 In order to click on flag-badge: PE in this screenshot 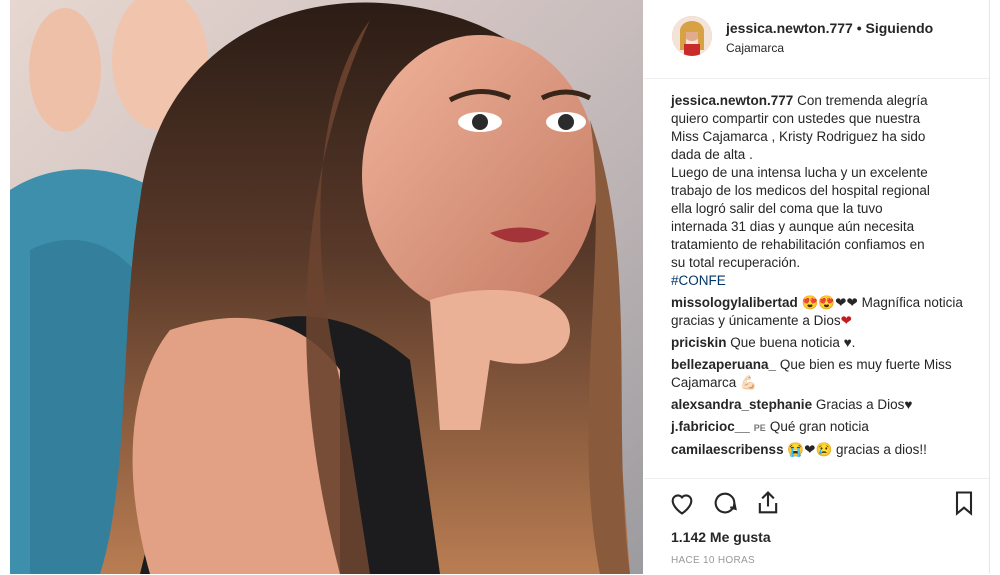, I will do `click(759, 428)`.